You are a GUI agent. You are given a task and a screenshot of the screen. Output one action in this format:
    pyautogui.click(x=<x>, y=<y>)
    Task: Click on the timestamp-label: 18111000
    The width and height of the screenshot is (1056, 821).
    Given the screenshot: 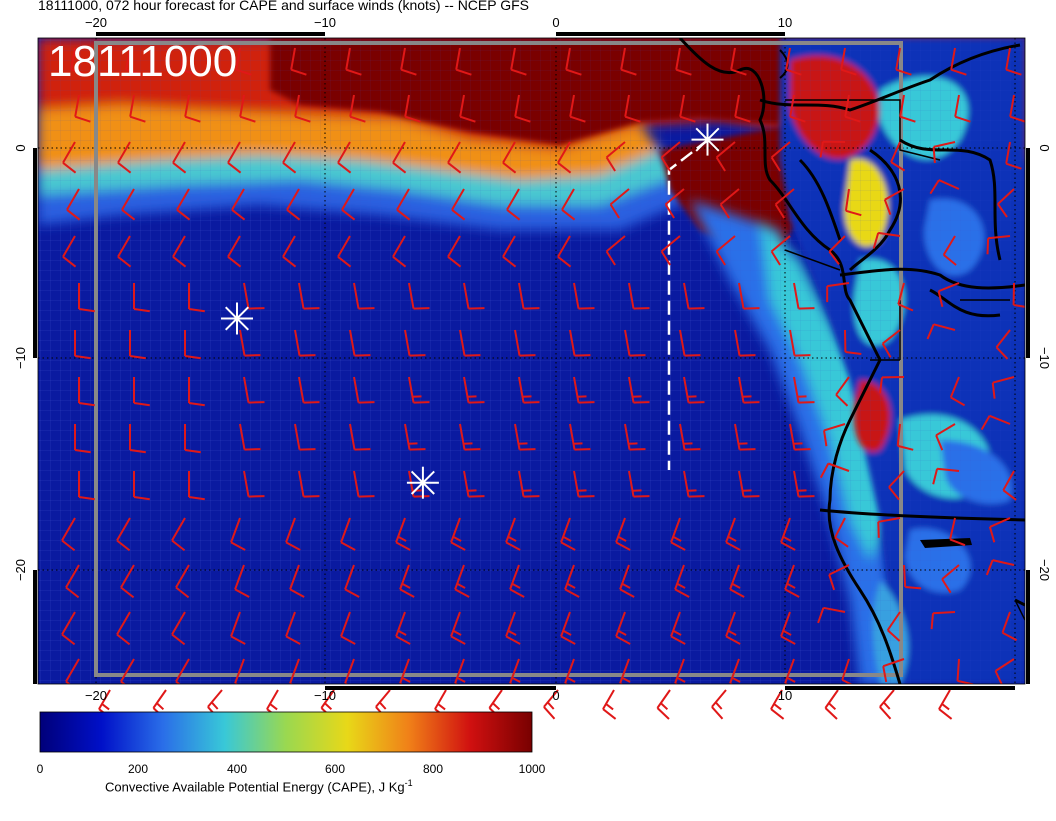 What is the action you would take?
    pyautogui.click(x=143, y=61)
    